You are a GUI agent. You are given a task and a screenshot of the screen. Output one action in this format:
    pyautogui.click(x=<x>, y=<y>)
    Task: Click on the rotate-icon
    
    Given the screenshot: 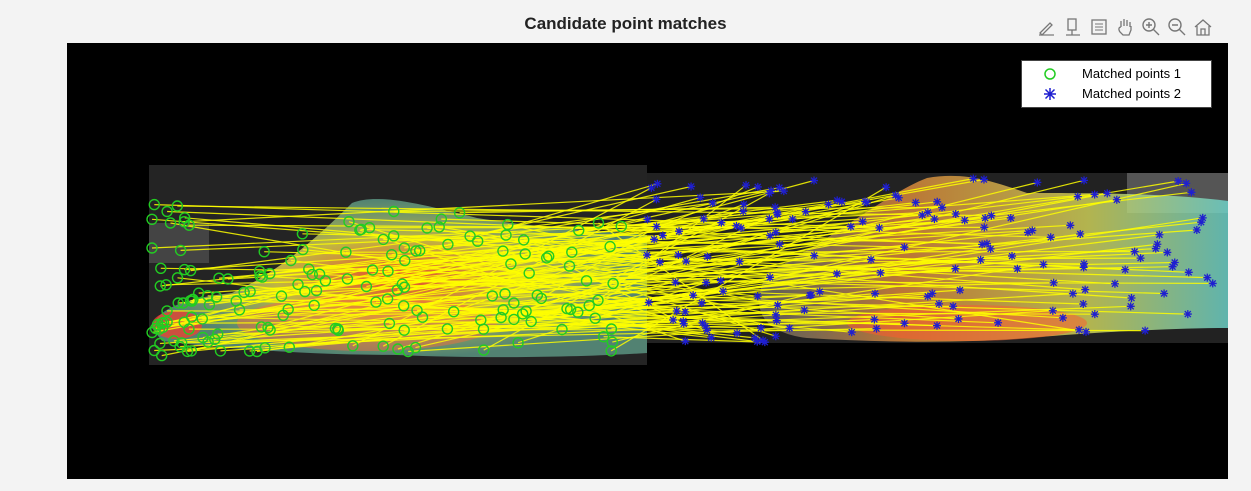 What is the action you would take?
    pyautogui.click(x=1099, y=27)
    